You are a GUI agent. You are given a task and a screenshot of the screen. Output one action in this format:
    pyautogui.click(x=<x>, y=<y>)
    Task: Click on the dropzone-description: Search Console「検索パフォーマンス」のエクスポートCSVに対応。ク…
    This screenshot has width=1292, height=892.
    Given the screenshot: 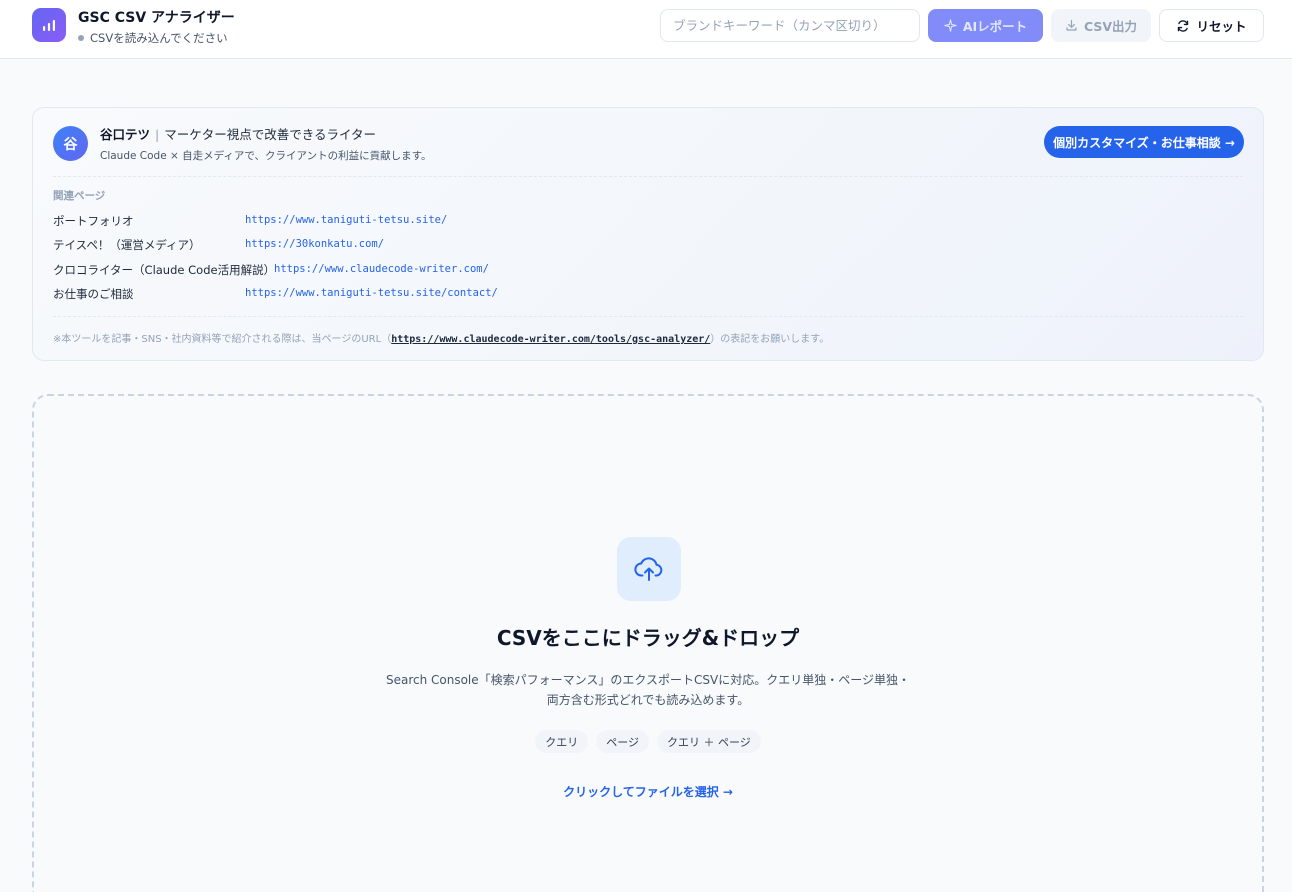 What is the action you would take?
    pyautogui.click(x=648, y=690)
    